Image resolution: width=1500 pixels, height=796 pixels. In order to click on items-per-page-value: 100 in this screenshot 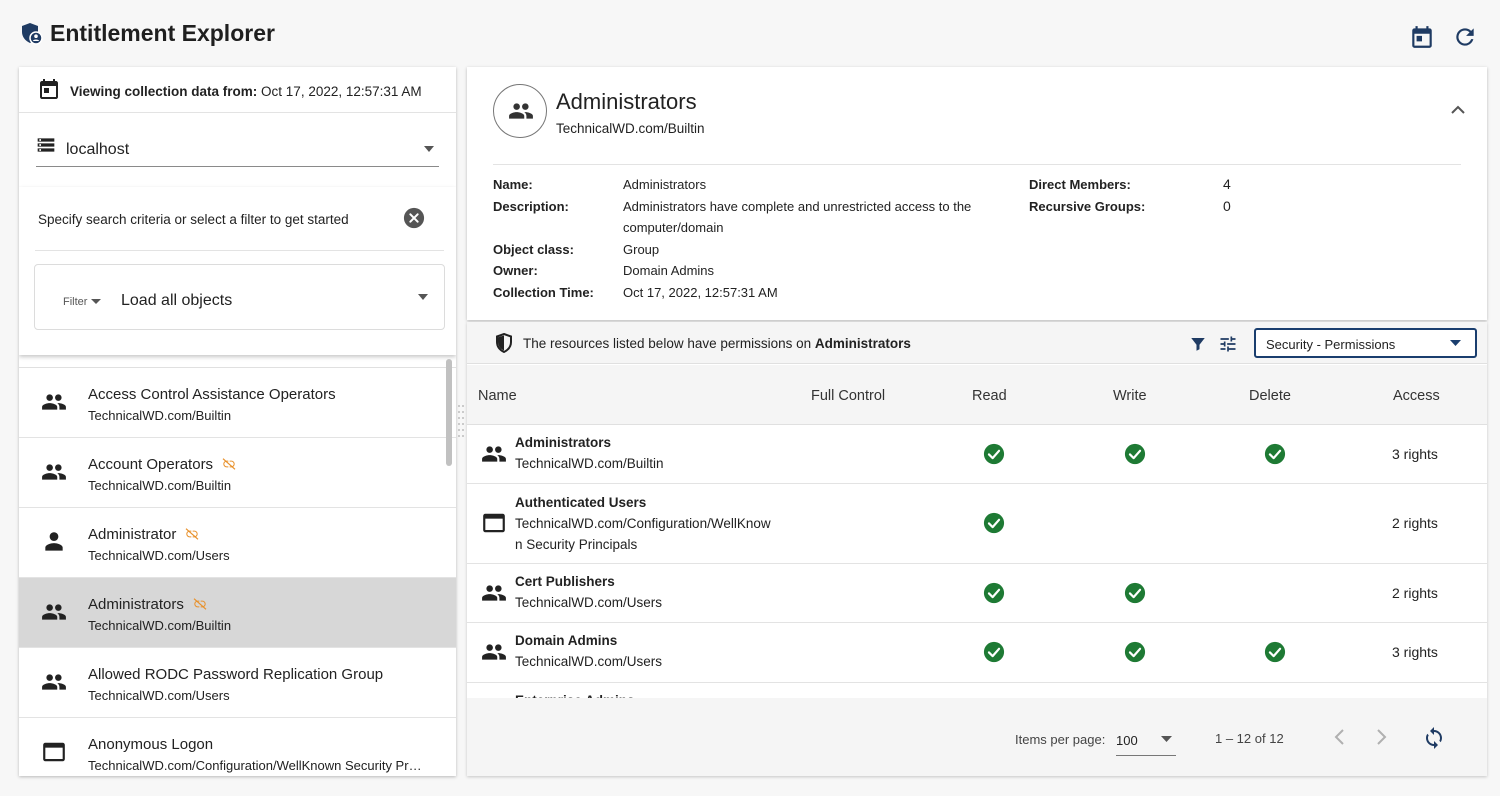, I will do `click(1127, 740)`.